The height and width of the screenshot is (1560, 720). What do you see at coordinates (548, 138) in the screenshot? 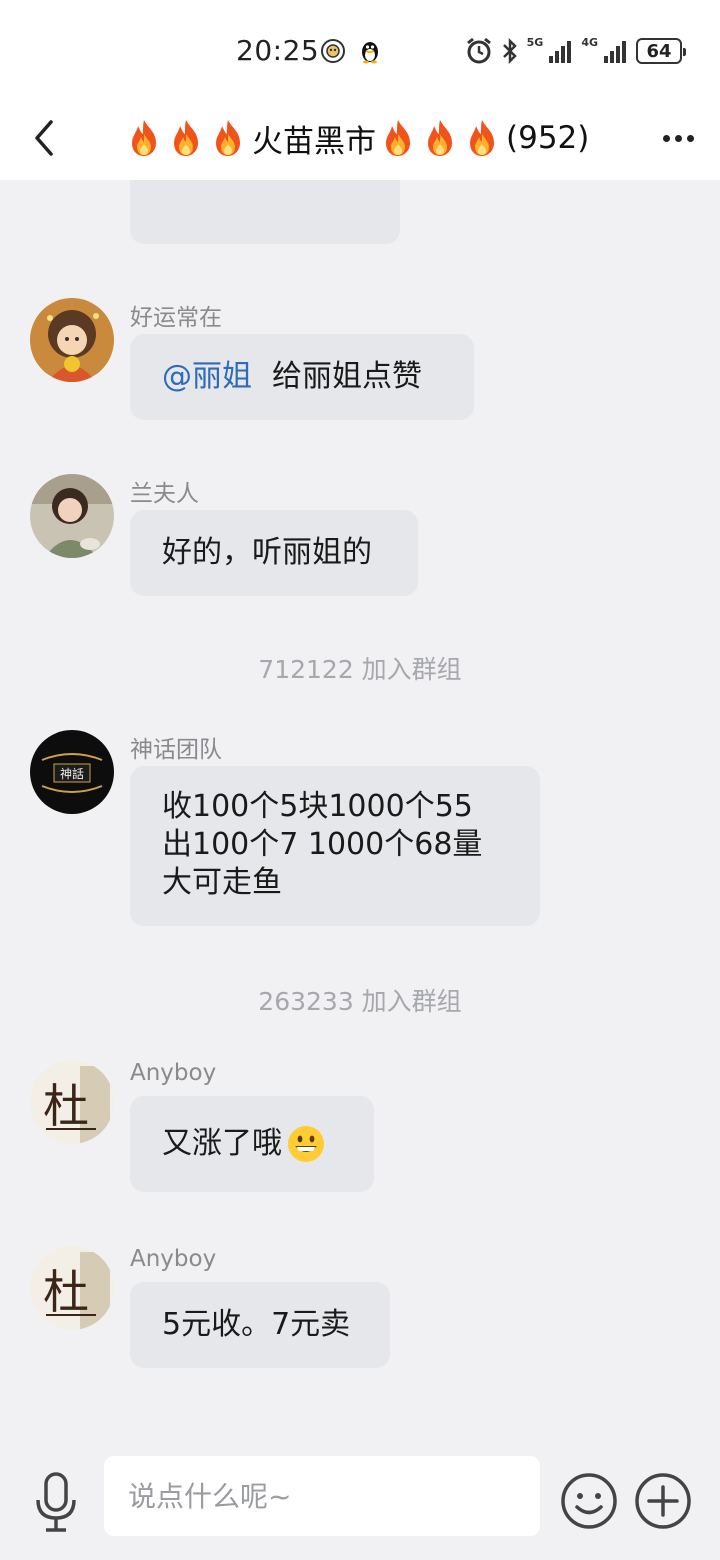
I see `member-count: (952)` at bounding box center [548, 138].